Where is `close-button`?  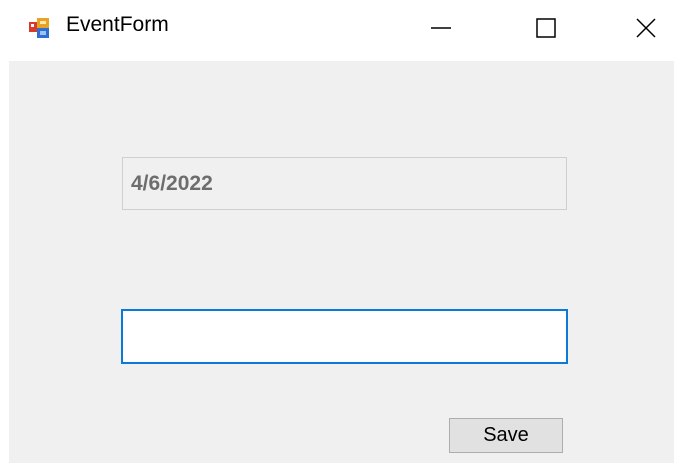
close-button is located at coordinates (646, 28).